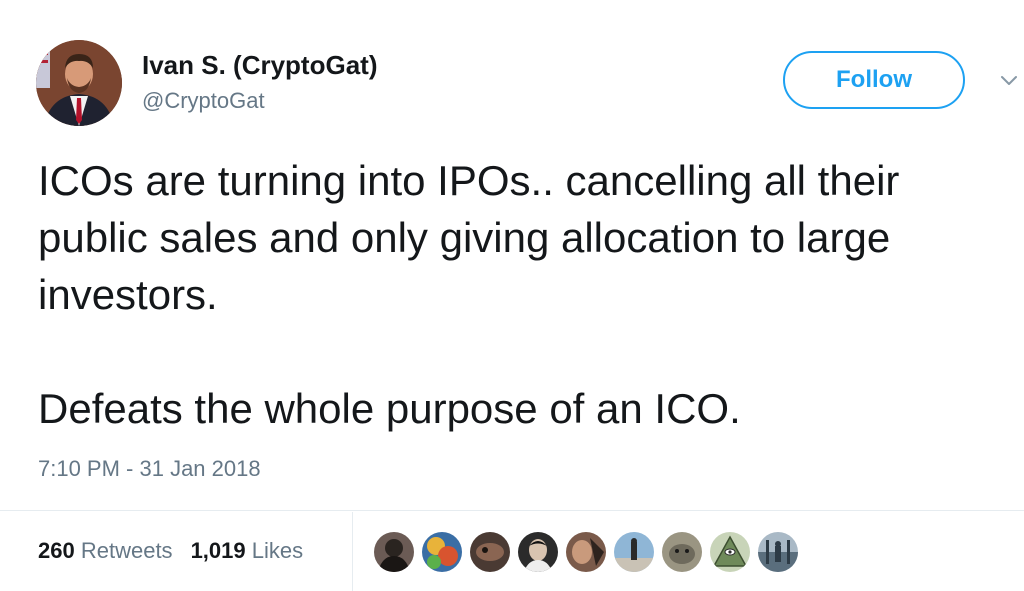  I want to click on author-name: Ivan S. (CryptoGat), so click(259, 65).